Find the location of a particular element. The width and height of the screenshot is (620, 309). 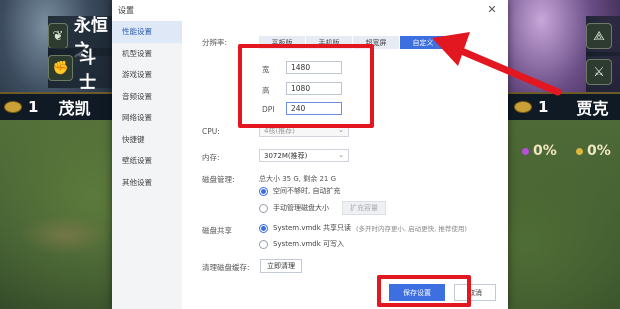

annotation-arrow-icon is located at coordinates (497, 64).